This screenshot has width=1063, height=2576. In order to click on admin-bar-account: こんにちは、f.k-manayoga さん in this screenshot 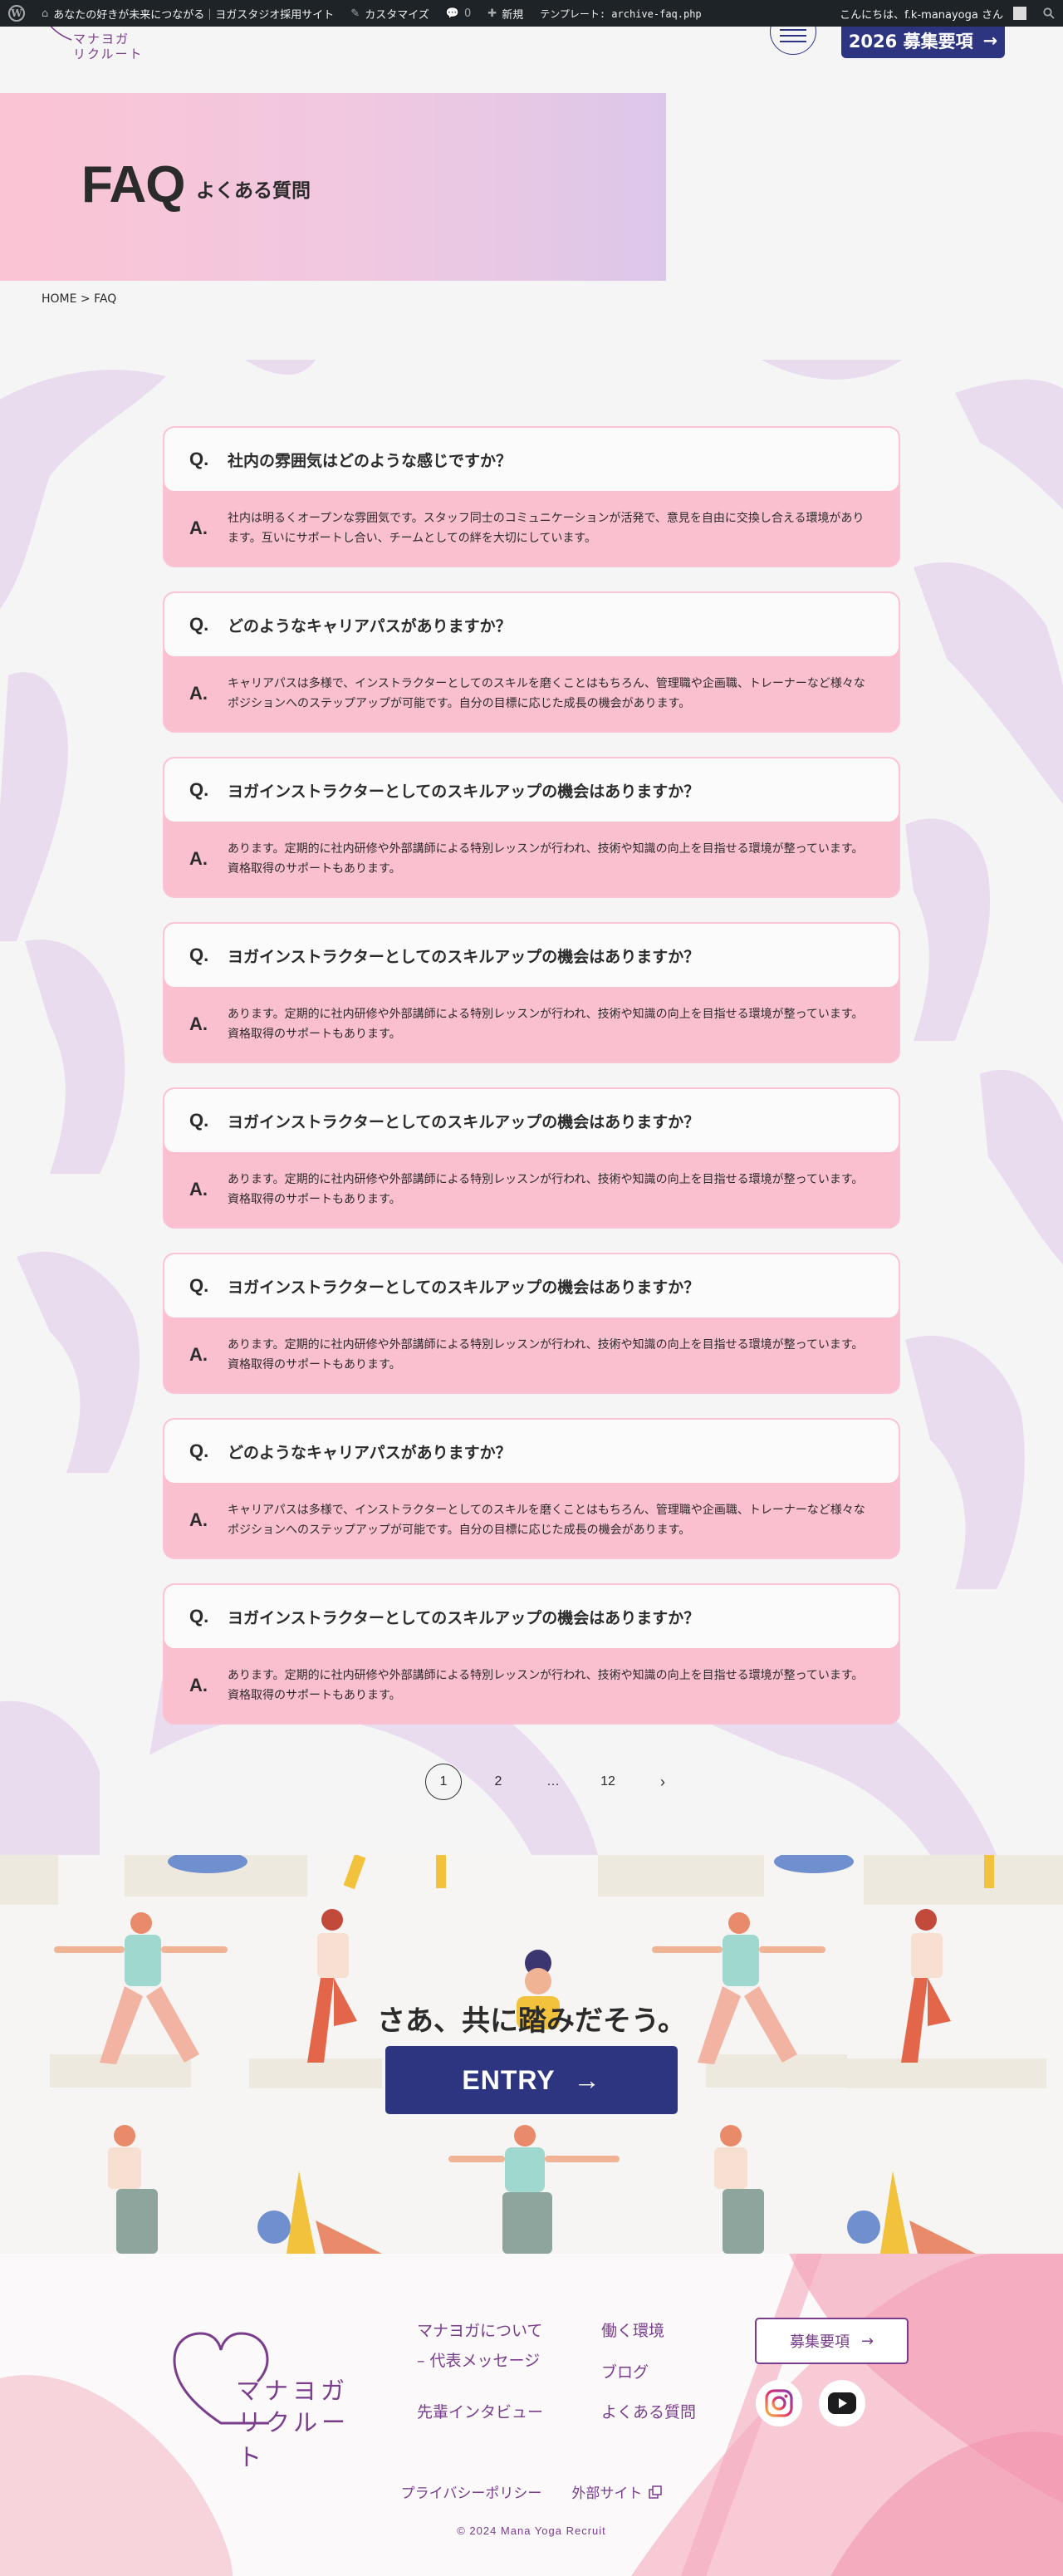, I will do `click(933, 13)`.